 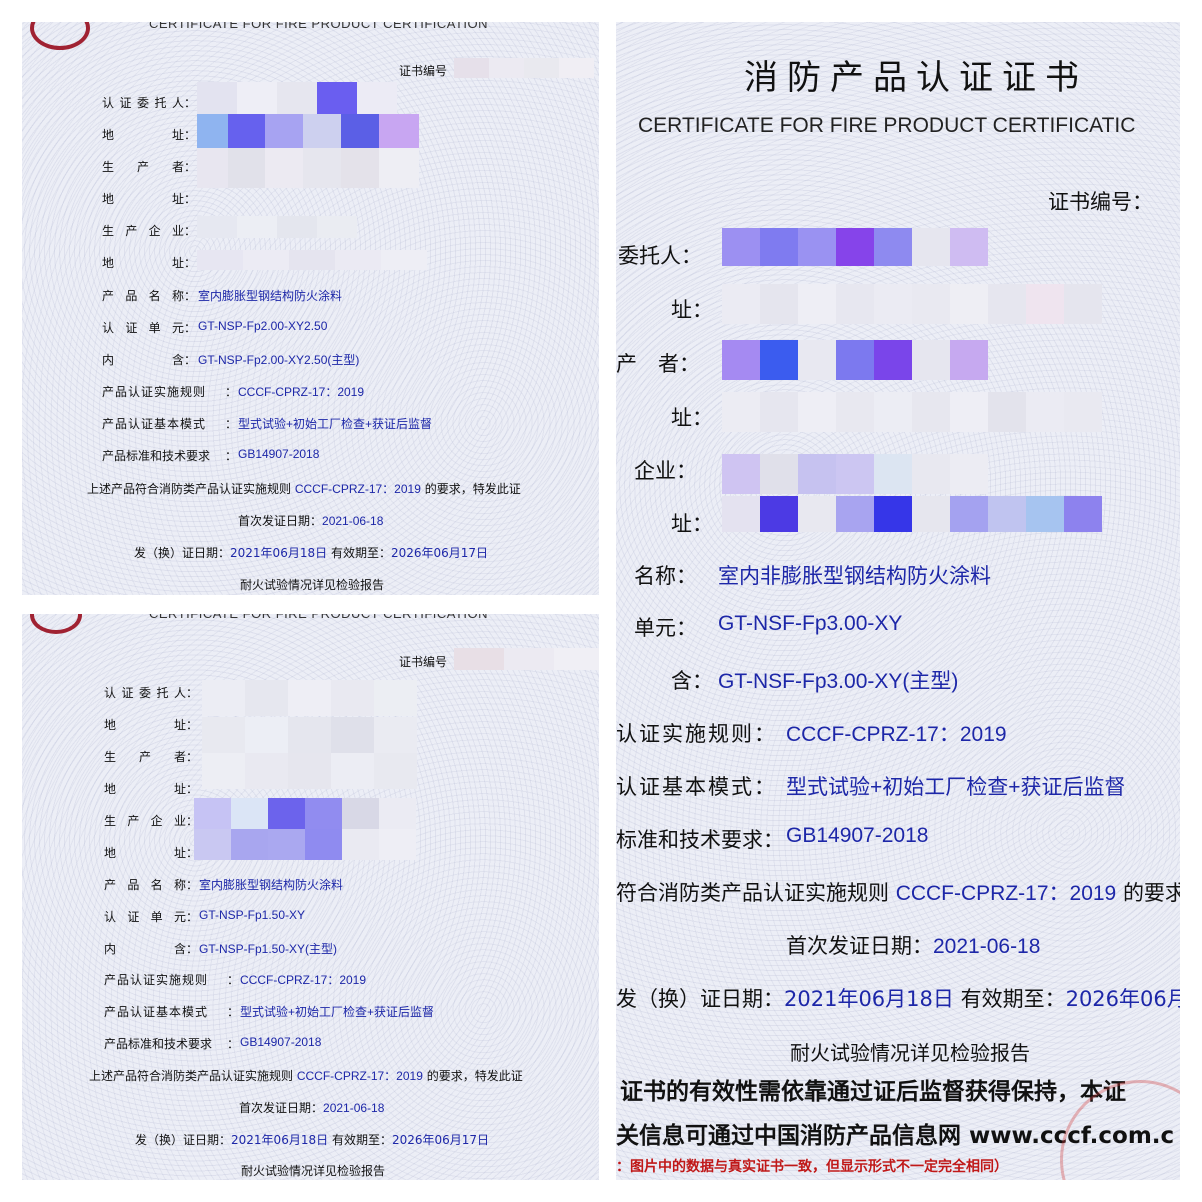 What do you see at coordinates (696, 787) in the screenshot?
I see `mode-label: 认证基本模式：` at bounding box center [696, 787].